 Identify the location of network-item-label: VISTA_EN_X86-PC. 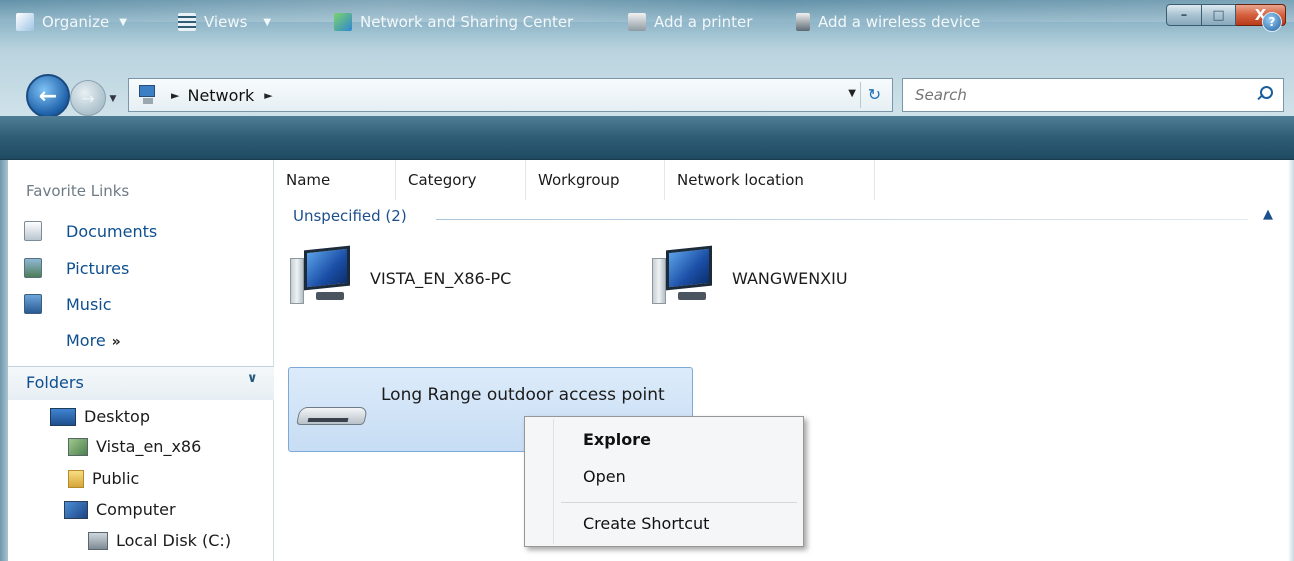
(441, 278).